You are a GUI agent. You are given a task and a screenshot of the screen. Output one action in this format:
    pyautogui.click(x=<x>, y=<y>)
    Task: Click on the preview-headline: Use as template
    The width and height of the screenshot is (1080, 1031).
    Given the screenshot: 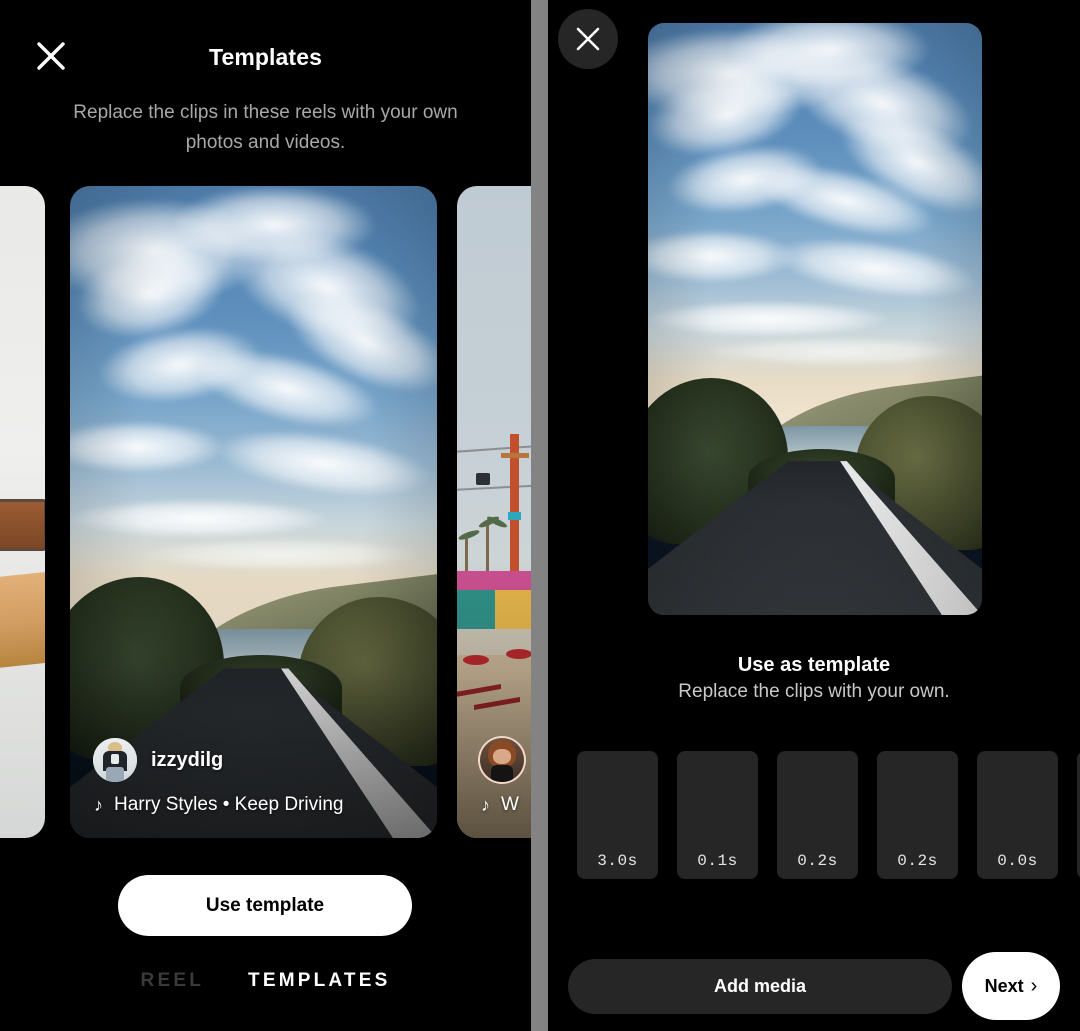 What is the action you would take?
    pyautogui.click(x=814, y=665)
    